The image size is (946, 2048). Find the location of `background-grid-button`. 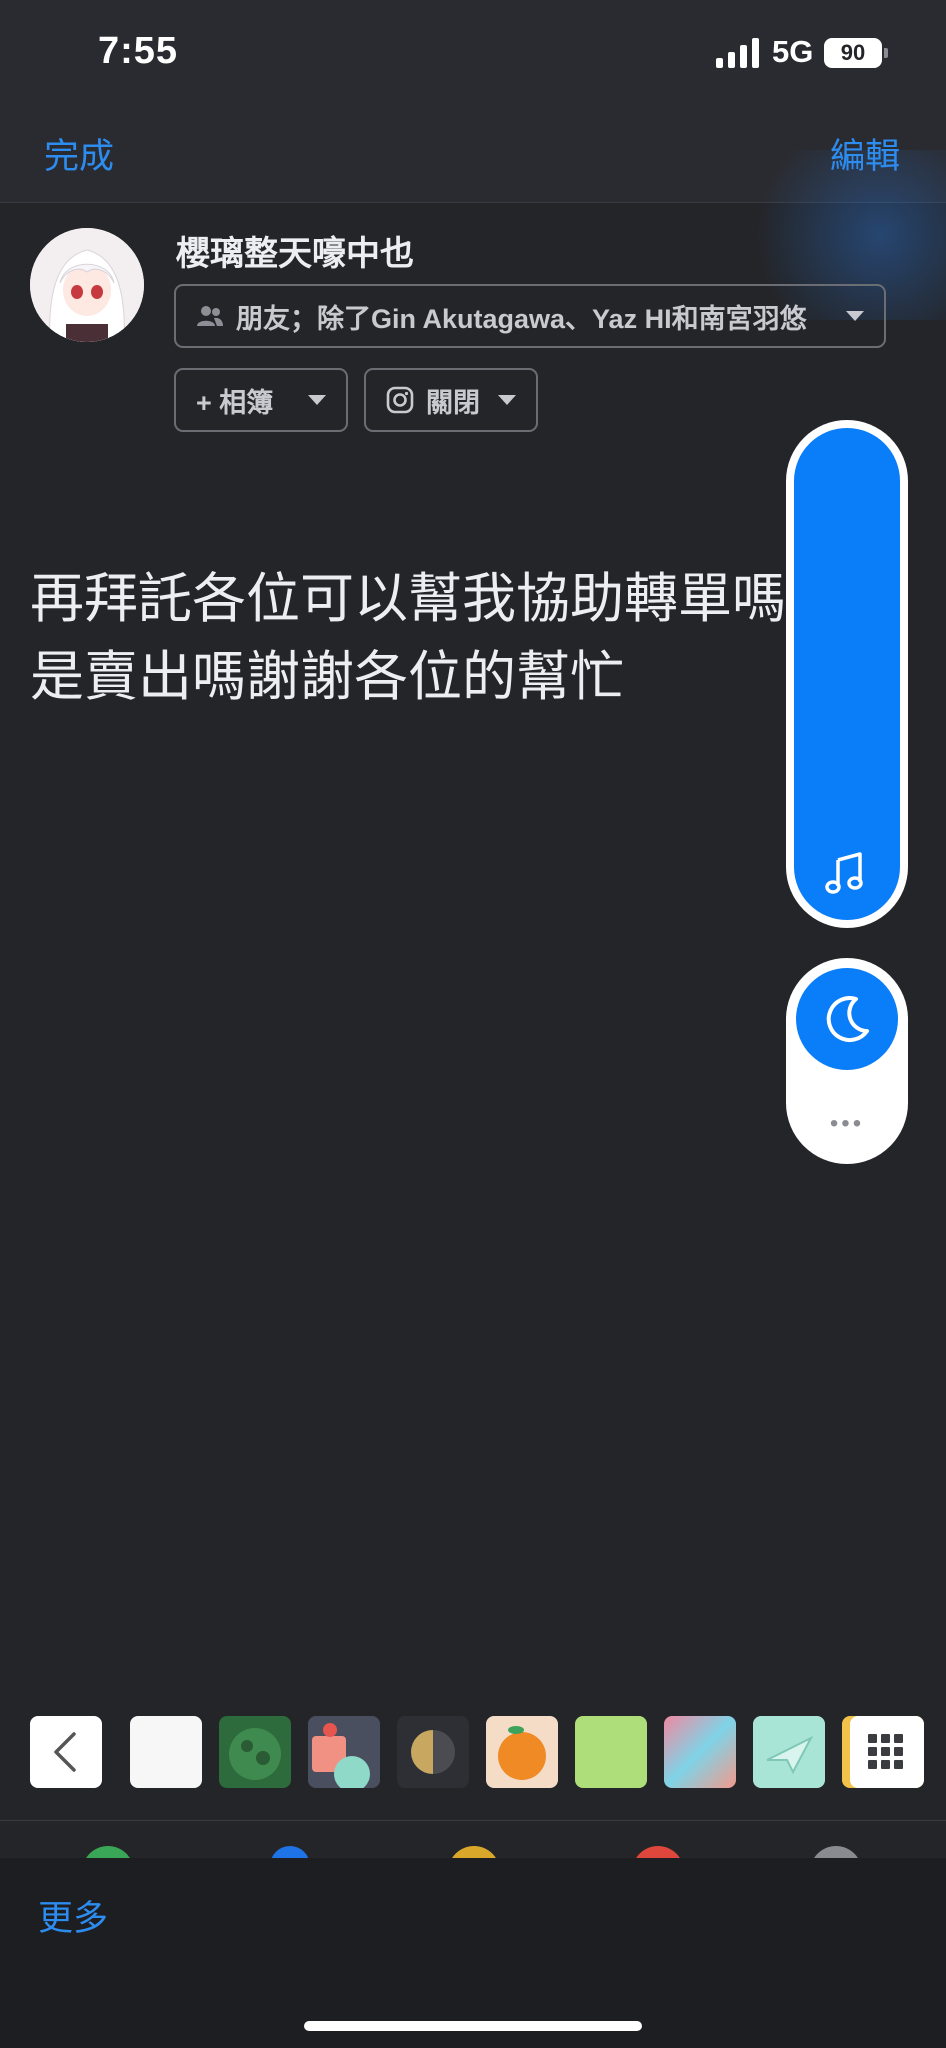

background-grid-button is located at coordinates (883, 1752).